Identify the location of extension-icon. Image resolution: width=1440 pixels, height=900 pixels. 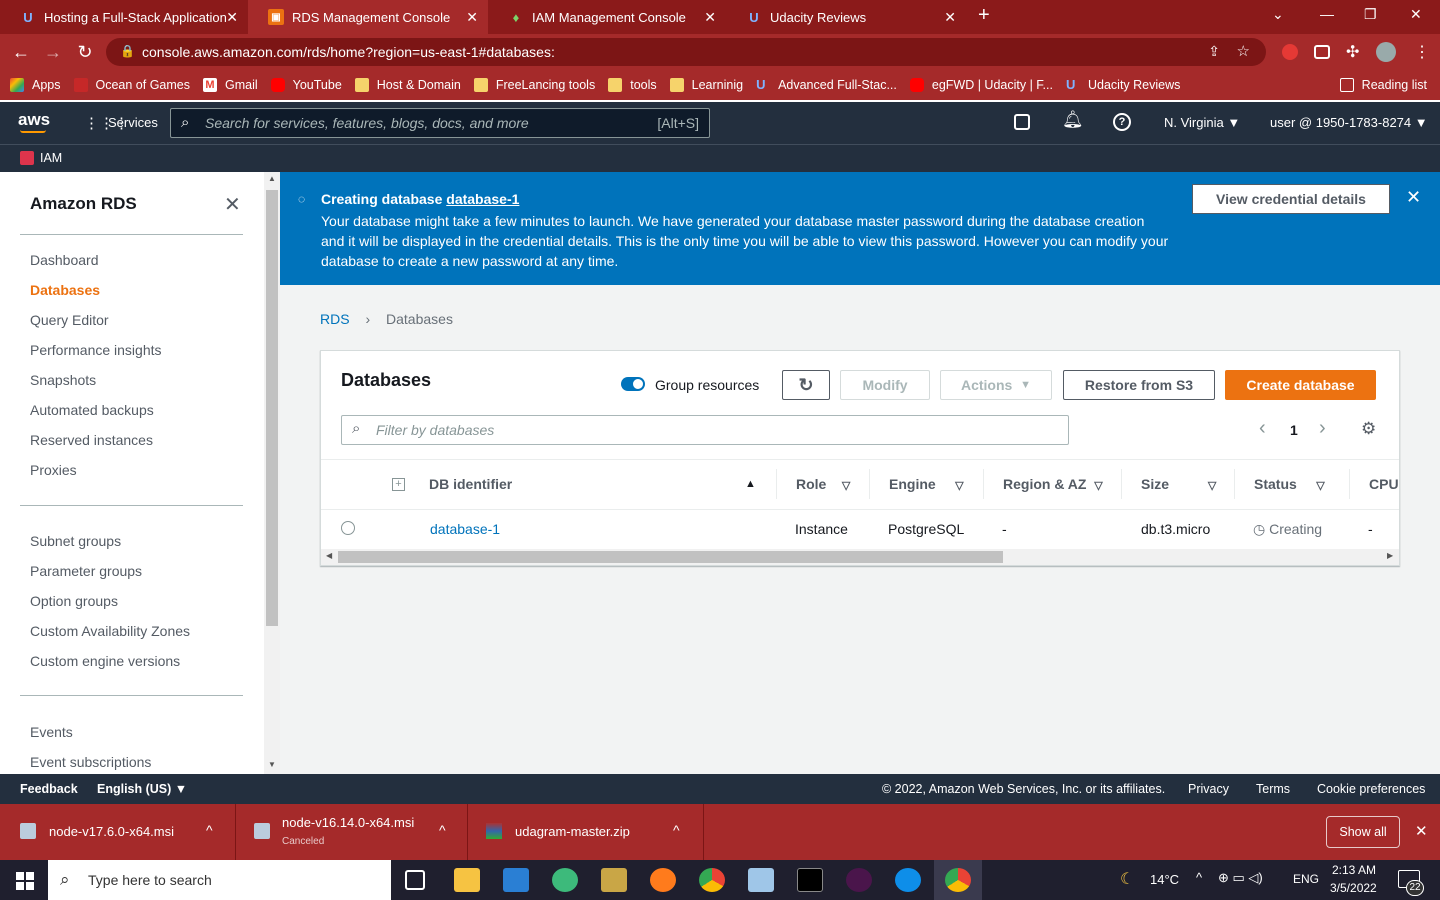
(1290, 52).